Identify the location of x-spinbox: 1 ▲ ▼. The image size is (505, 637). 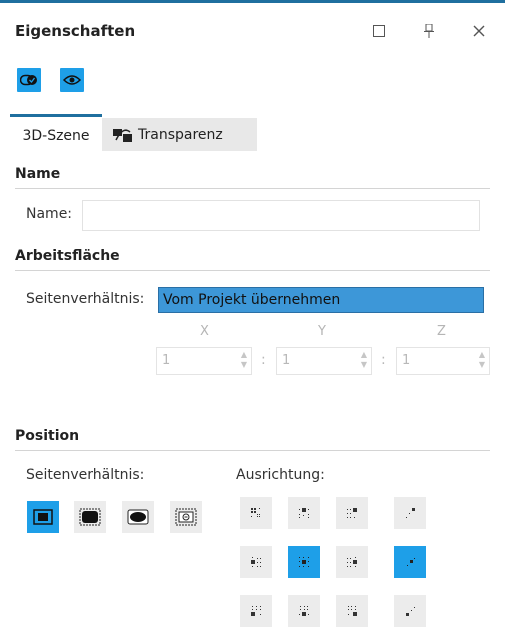
(204, 361).